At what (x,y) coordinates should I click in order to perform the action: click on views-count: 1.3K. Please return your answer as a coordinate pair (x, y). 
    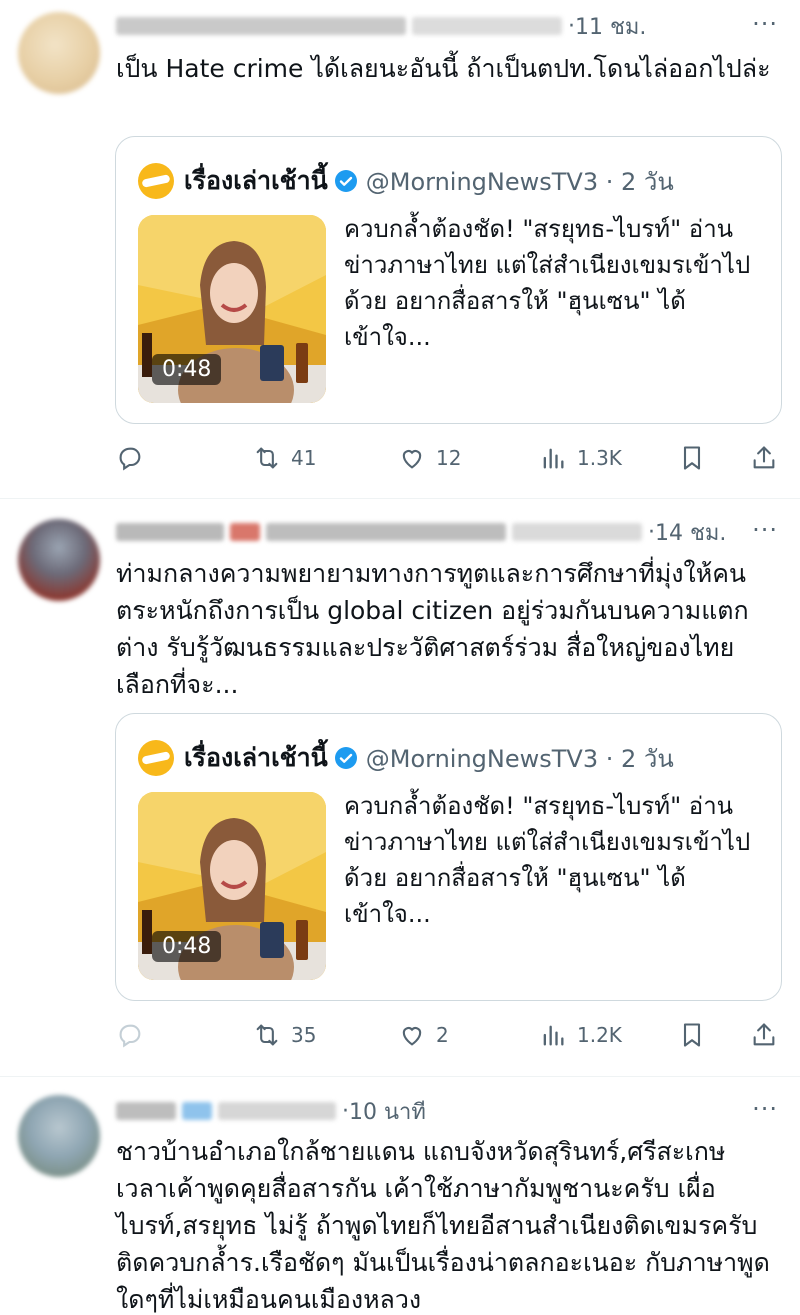
    Looking at the image, I should click on (599, 458).